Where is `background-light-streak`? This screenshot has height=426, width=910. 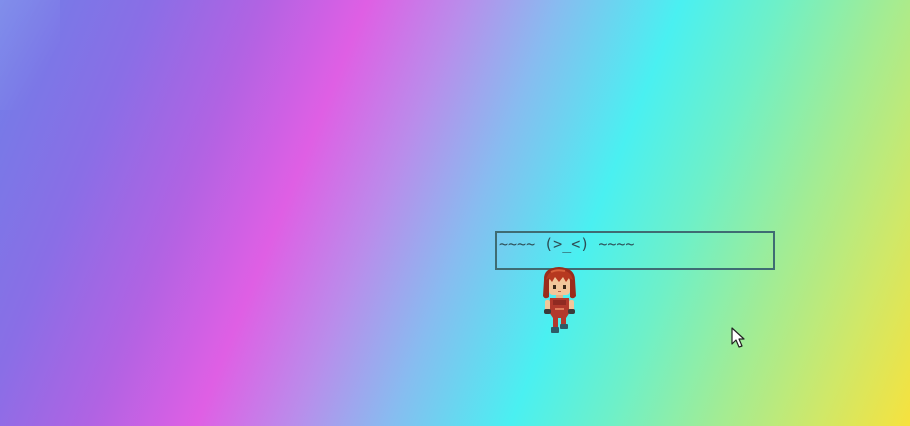 background-light-streak is located at coordinates (30, 55).